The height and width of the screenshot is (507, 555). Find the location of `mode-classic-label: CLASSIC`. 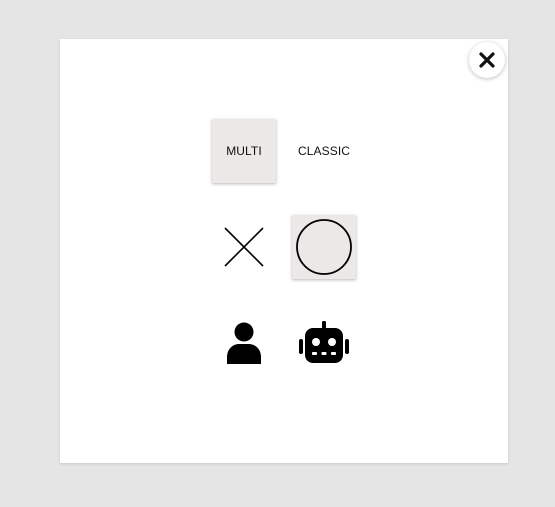

mode-classic-label: CLASSIC is located at coordinates (324, 151).